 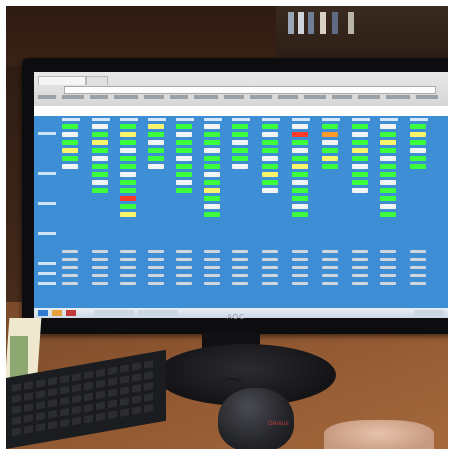 I want to click on folder-icon, so click(x=57, y=313).